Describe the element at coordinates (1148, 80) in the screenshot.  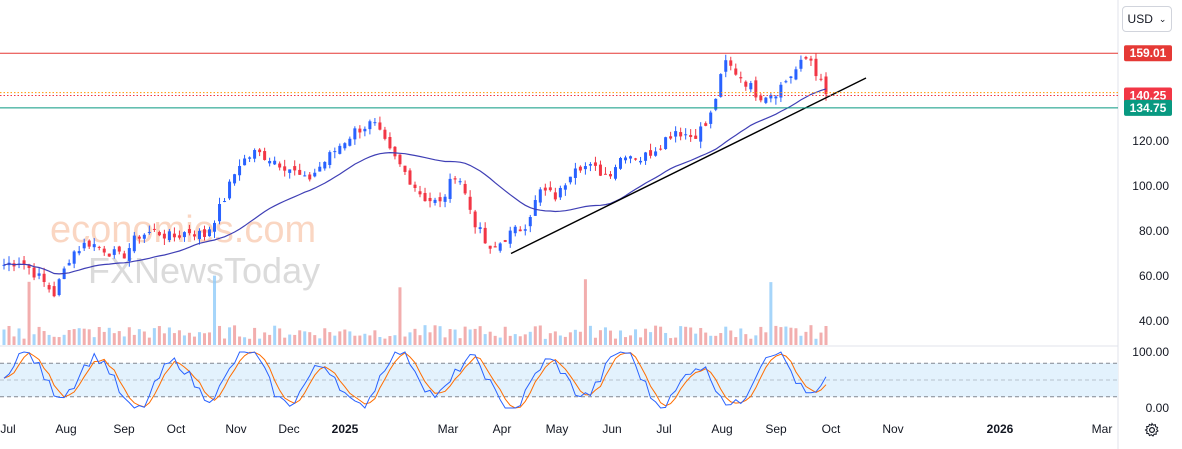
I see `price-level-labels: 159.01140.25134.75` at that location.